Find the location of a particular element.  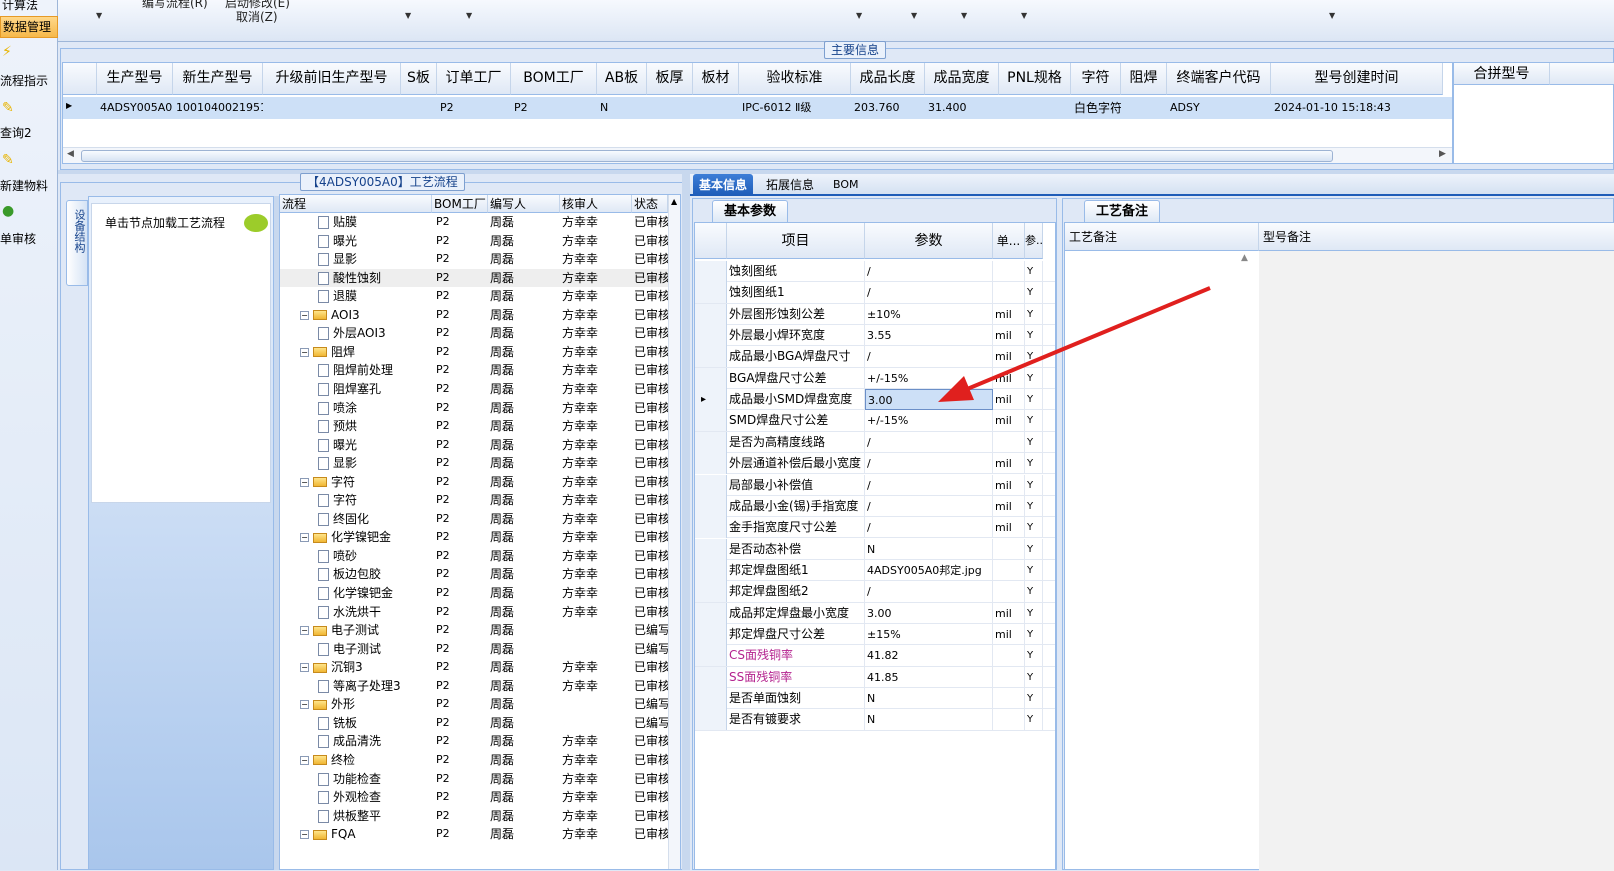

param-row: 外层通道补偿后最小宽度 / mil Y is located at coordinates (875, 464).